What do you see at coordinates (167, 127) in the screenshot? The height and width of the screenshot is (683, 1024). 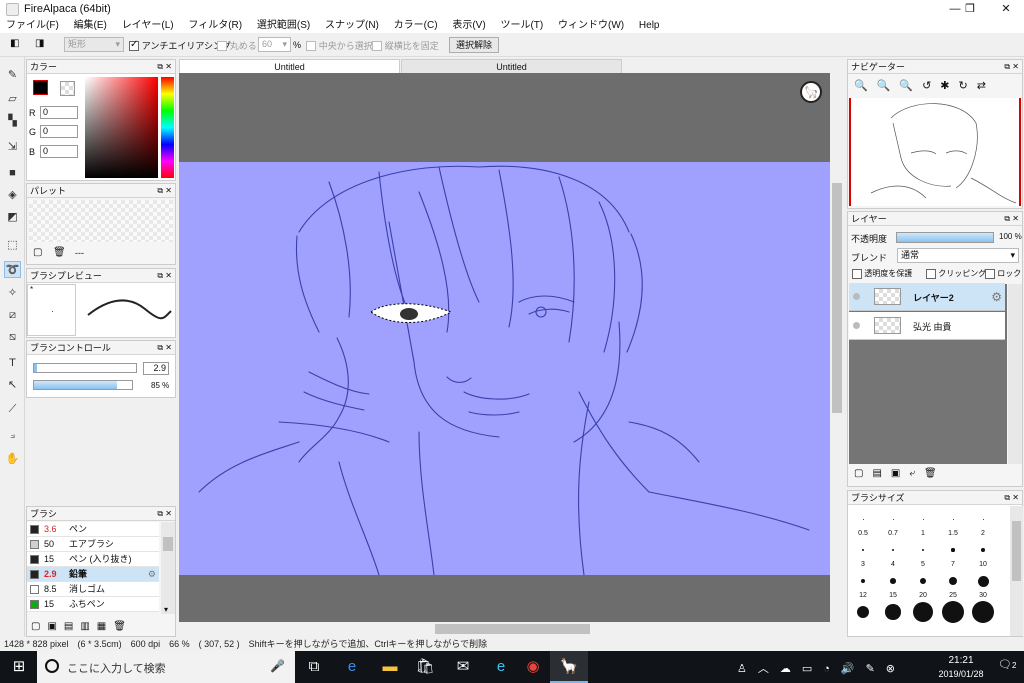 I see `hue-slider` at bounding box center [167, 127].